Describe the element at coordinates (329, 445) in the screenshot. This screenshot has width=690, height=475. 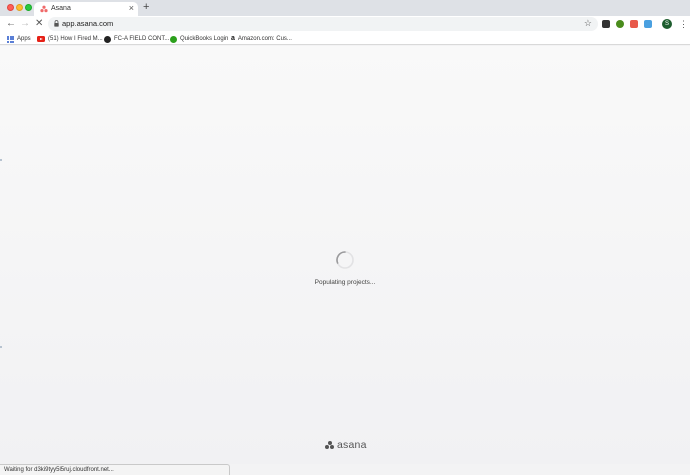
I see `asana-dots-icon` at that location.